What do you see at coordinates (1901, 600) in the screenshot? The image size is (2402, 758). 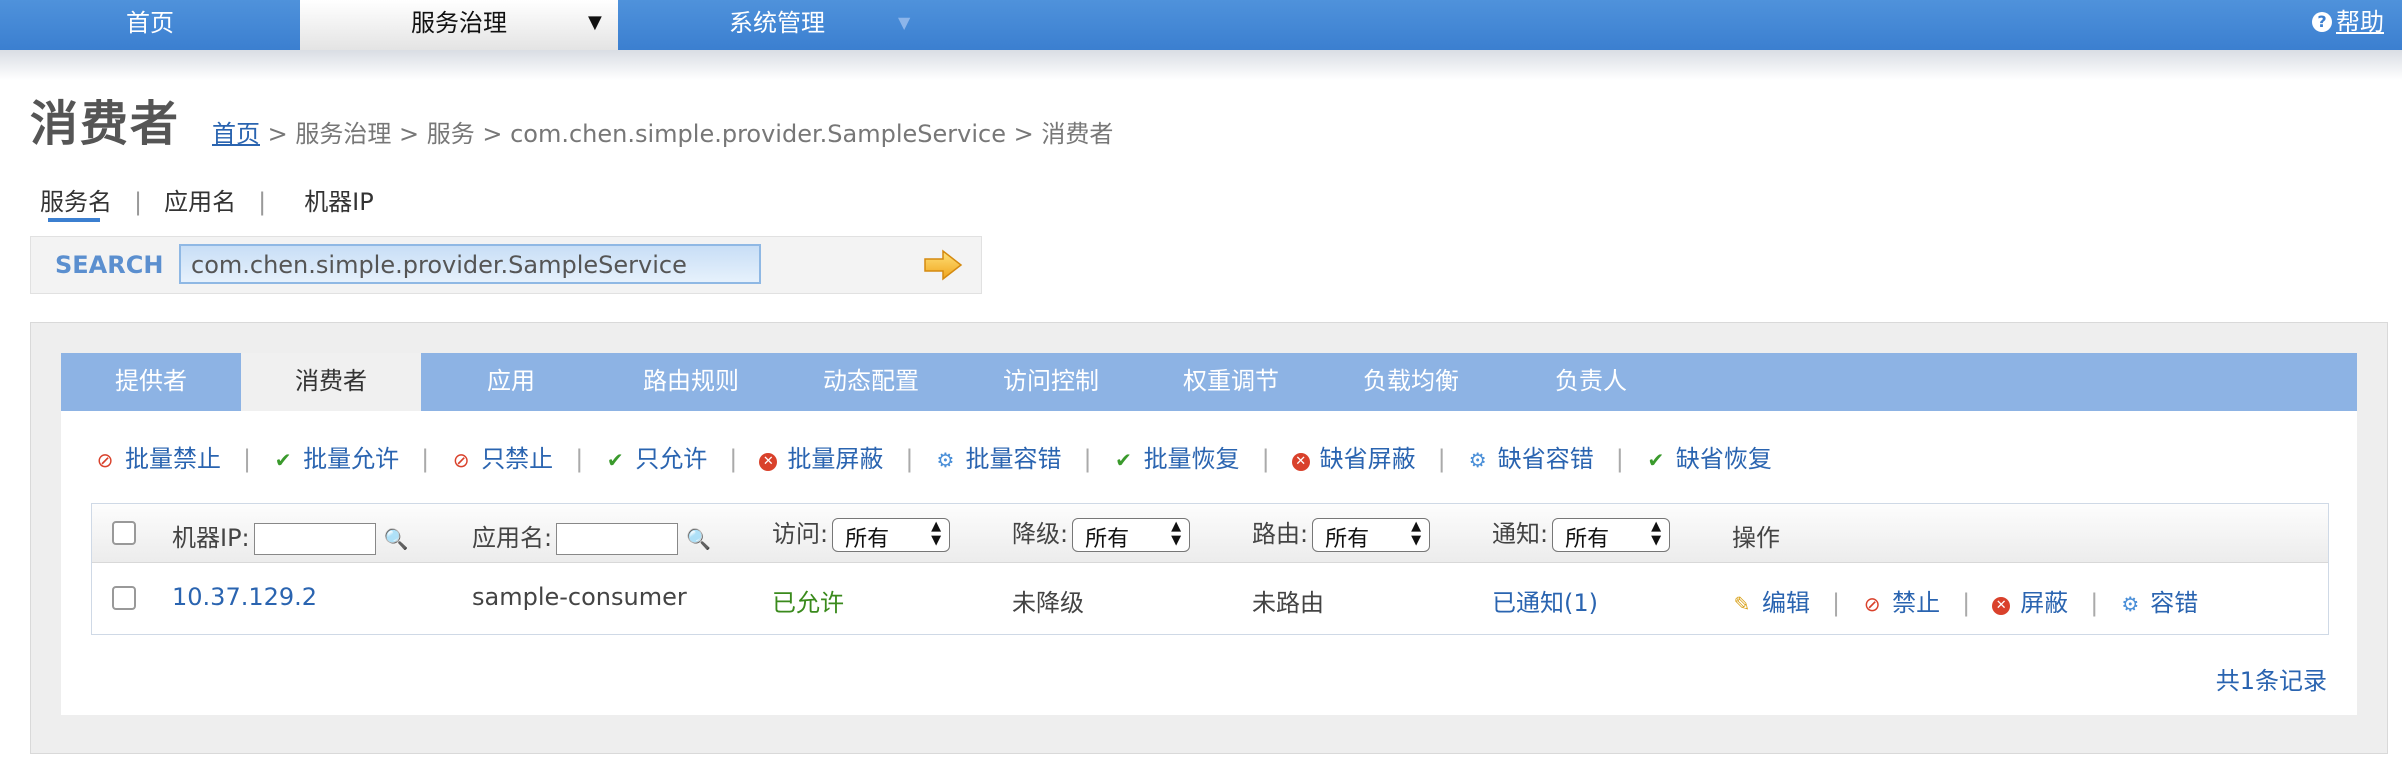 I see `forbid-button: ⊘ 禁止` at bounding box center [1901, 600].